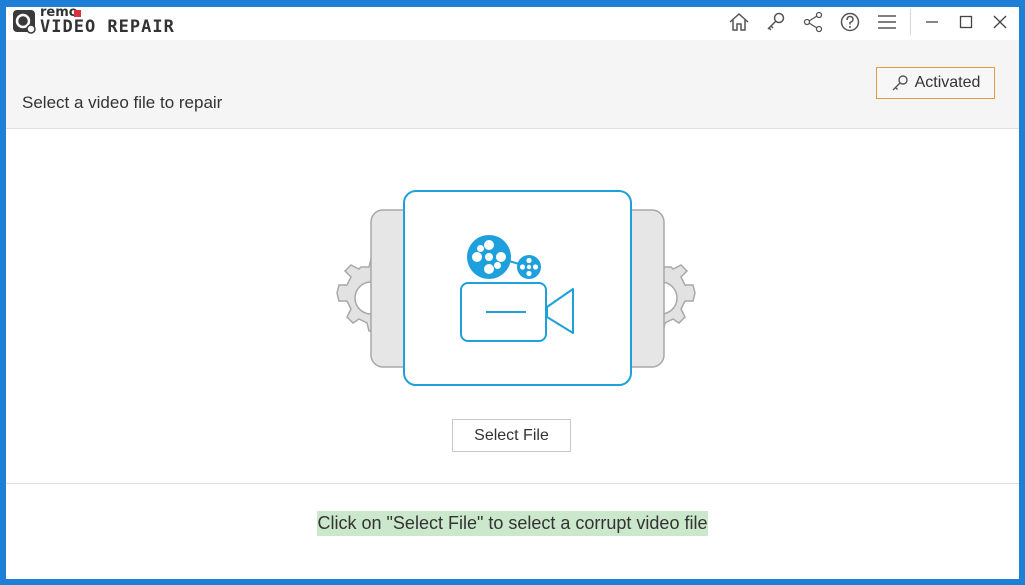 The image size is (1025, 585). I want to click on activated-button: Activated, so click(935, 83).